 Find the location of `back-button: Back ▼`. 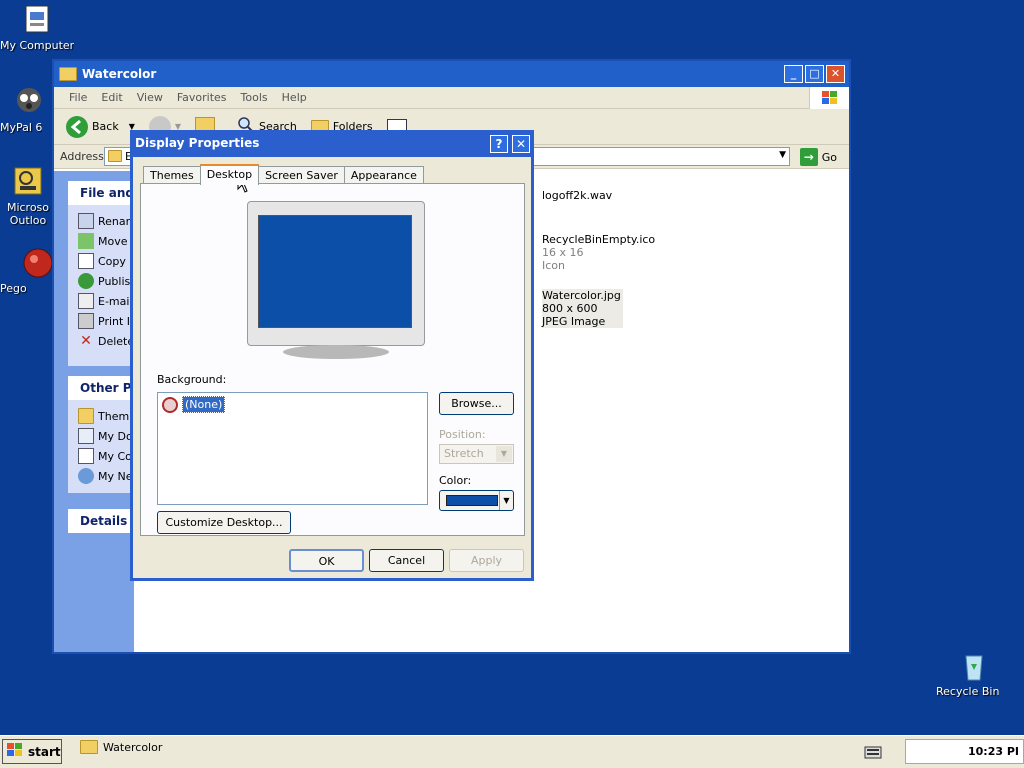

back-button: Back ▼ is located at coordinates (100, 127).